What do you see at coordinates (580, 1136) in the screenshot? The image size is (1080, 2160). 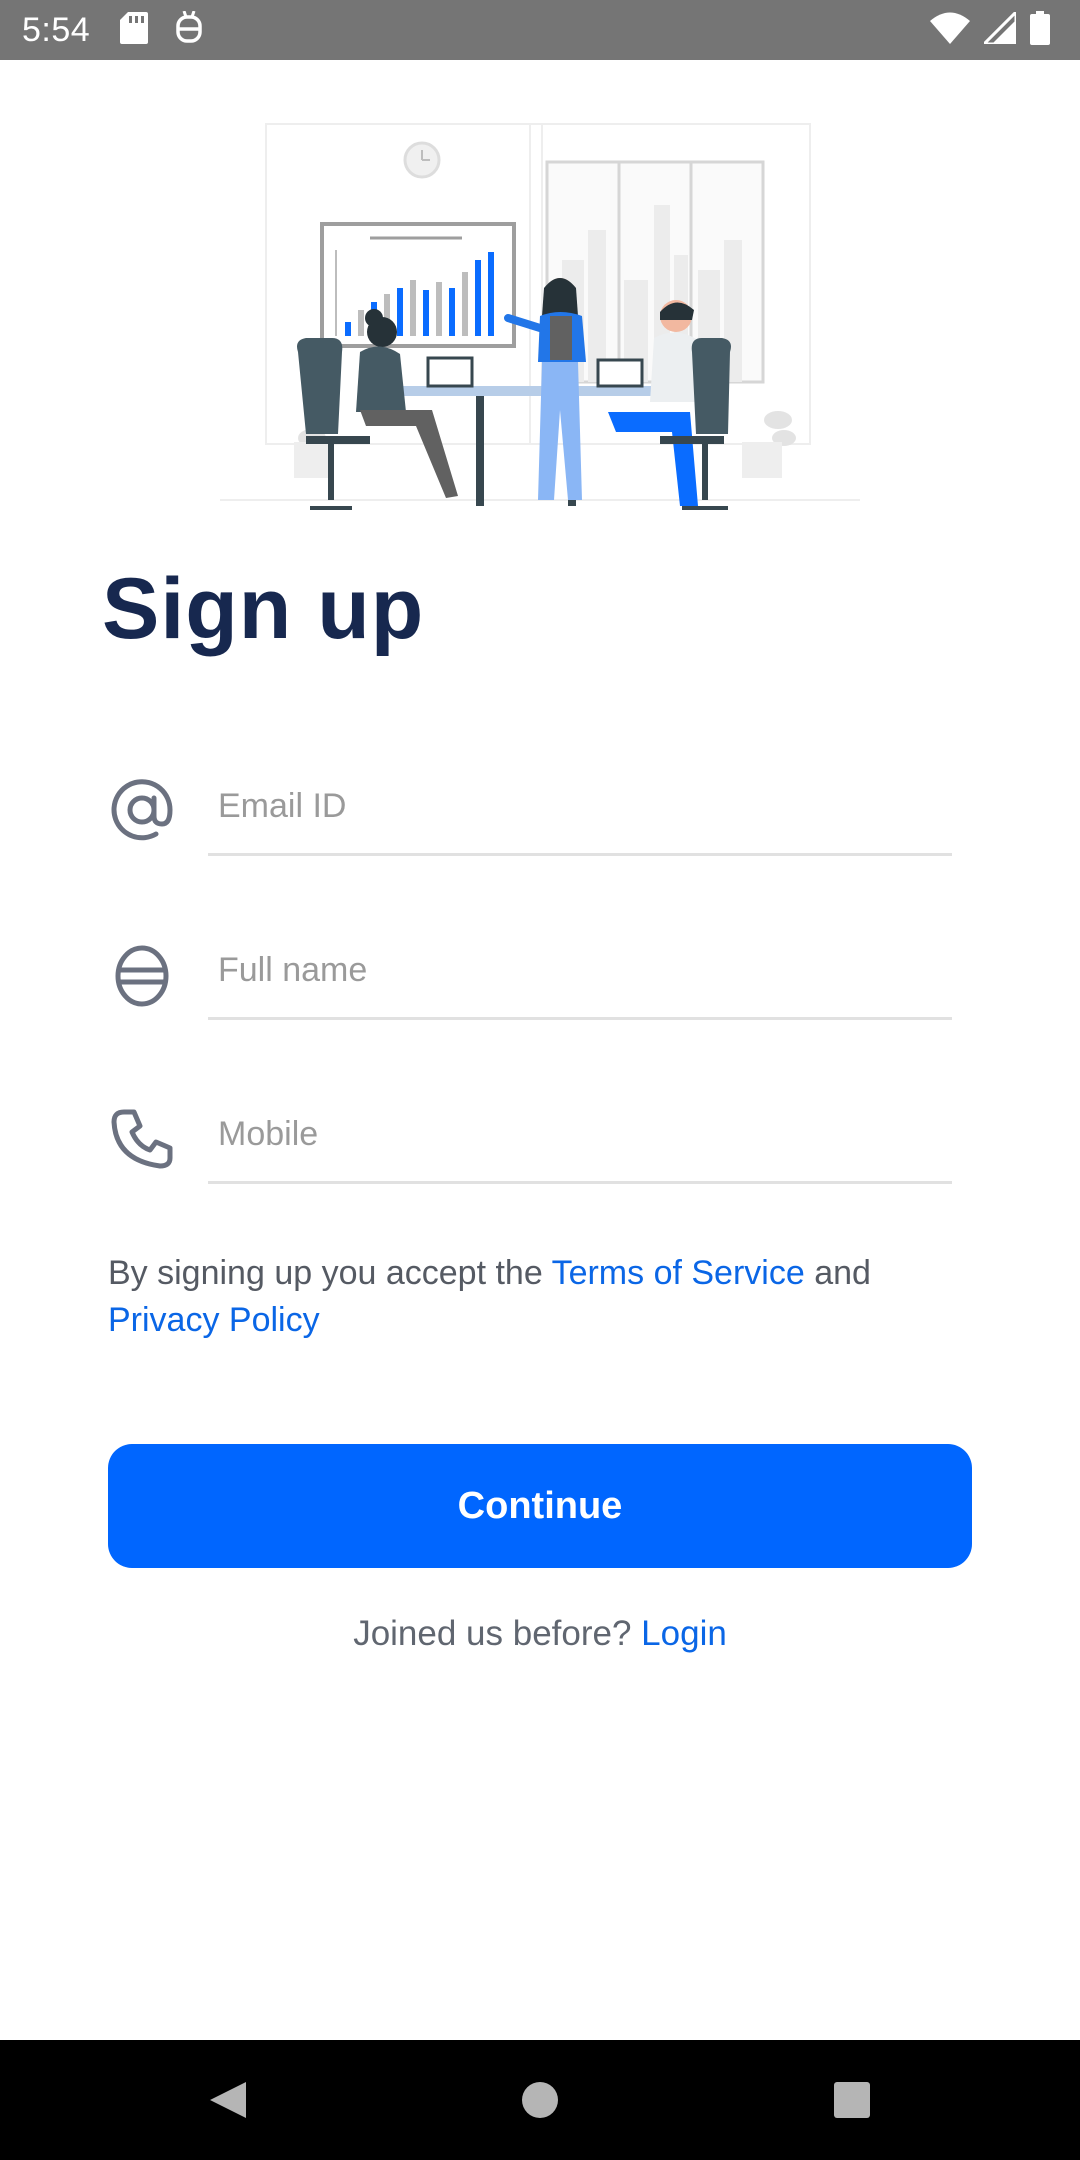 I see `mobile-input` at bounding box center [580, 1136].